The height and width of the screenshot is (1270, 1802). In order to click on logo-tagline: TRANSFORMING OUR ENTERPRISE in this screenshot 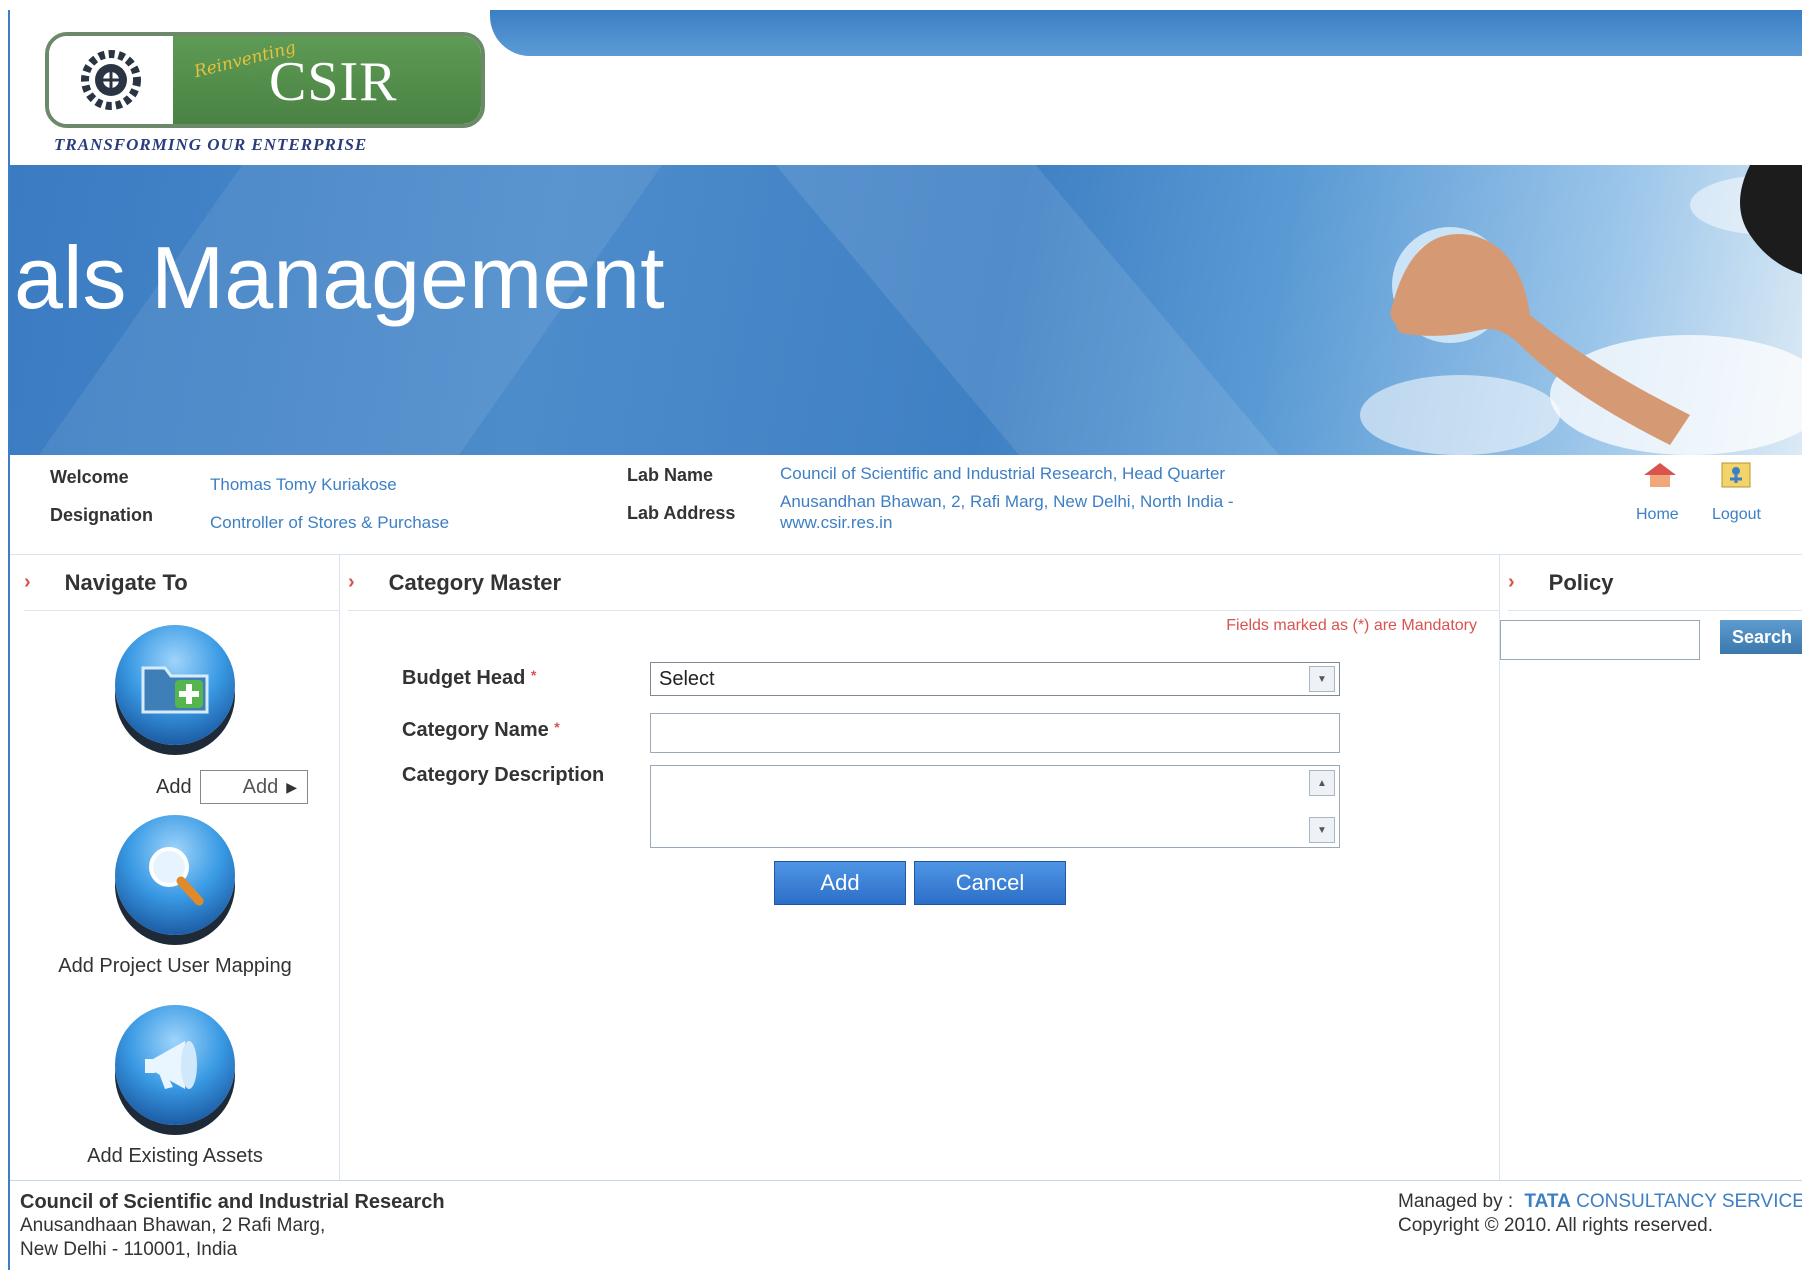, I will do `click(211, 144)`.